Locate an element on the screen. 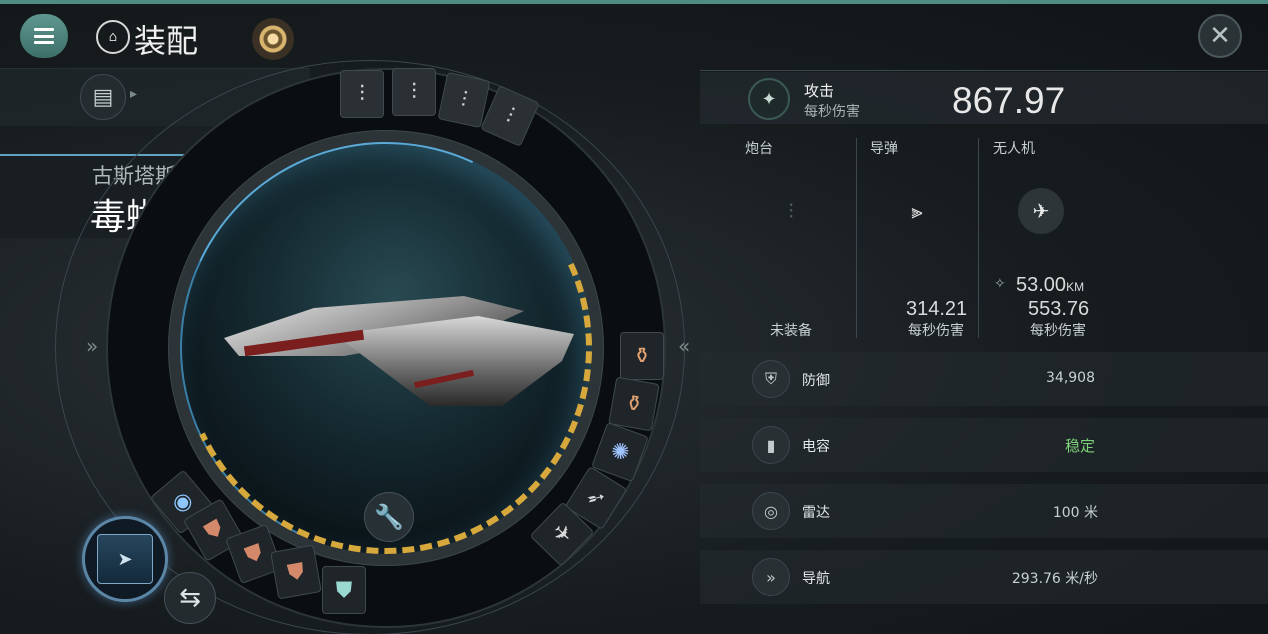  drone-range-unit: KM is located at coordinates (1075, 287).